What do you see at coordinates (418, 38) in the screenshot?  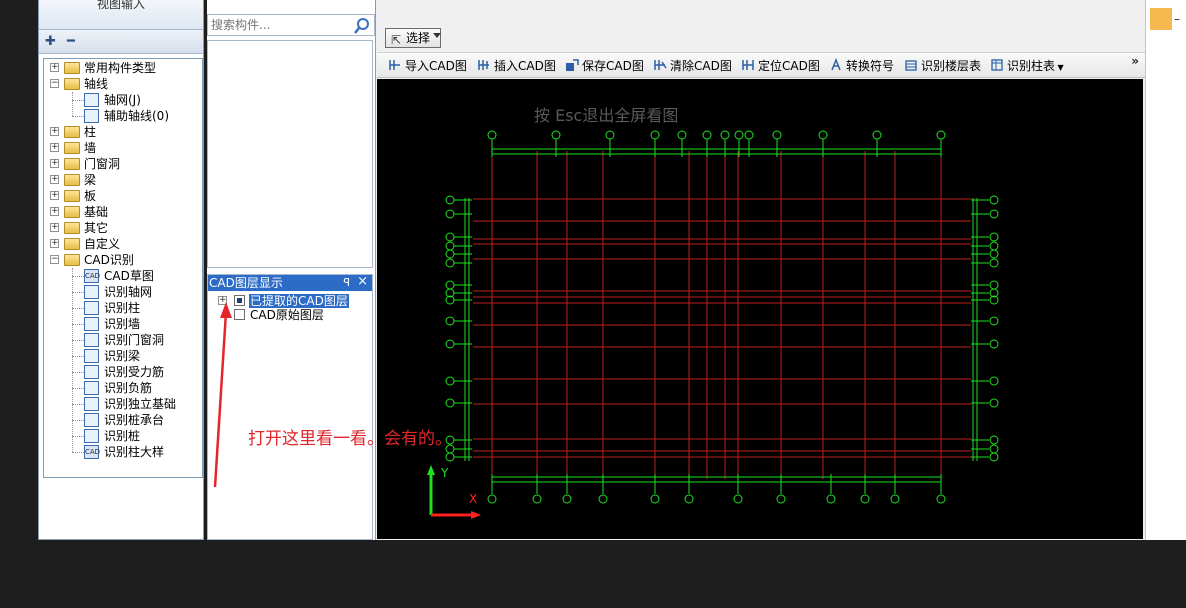 I see `select-button-label: 选择` at bounding box center [418, 38].